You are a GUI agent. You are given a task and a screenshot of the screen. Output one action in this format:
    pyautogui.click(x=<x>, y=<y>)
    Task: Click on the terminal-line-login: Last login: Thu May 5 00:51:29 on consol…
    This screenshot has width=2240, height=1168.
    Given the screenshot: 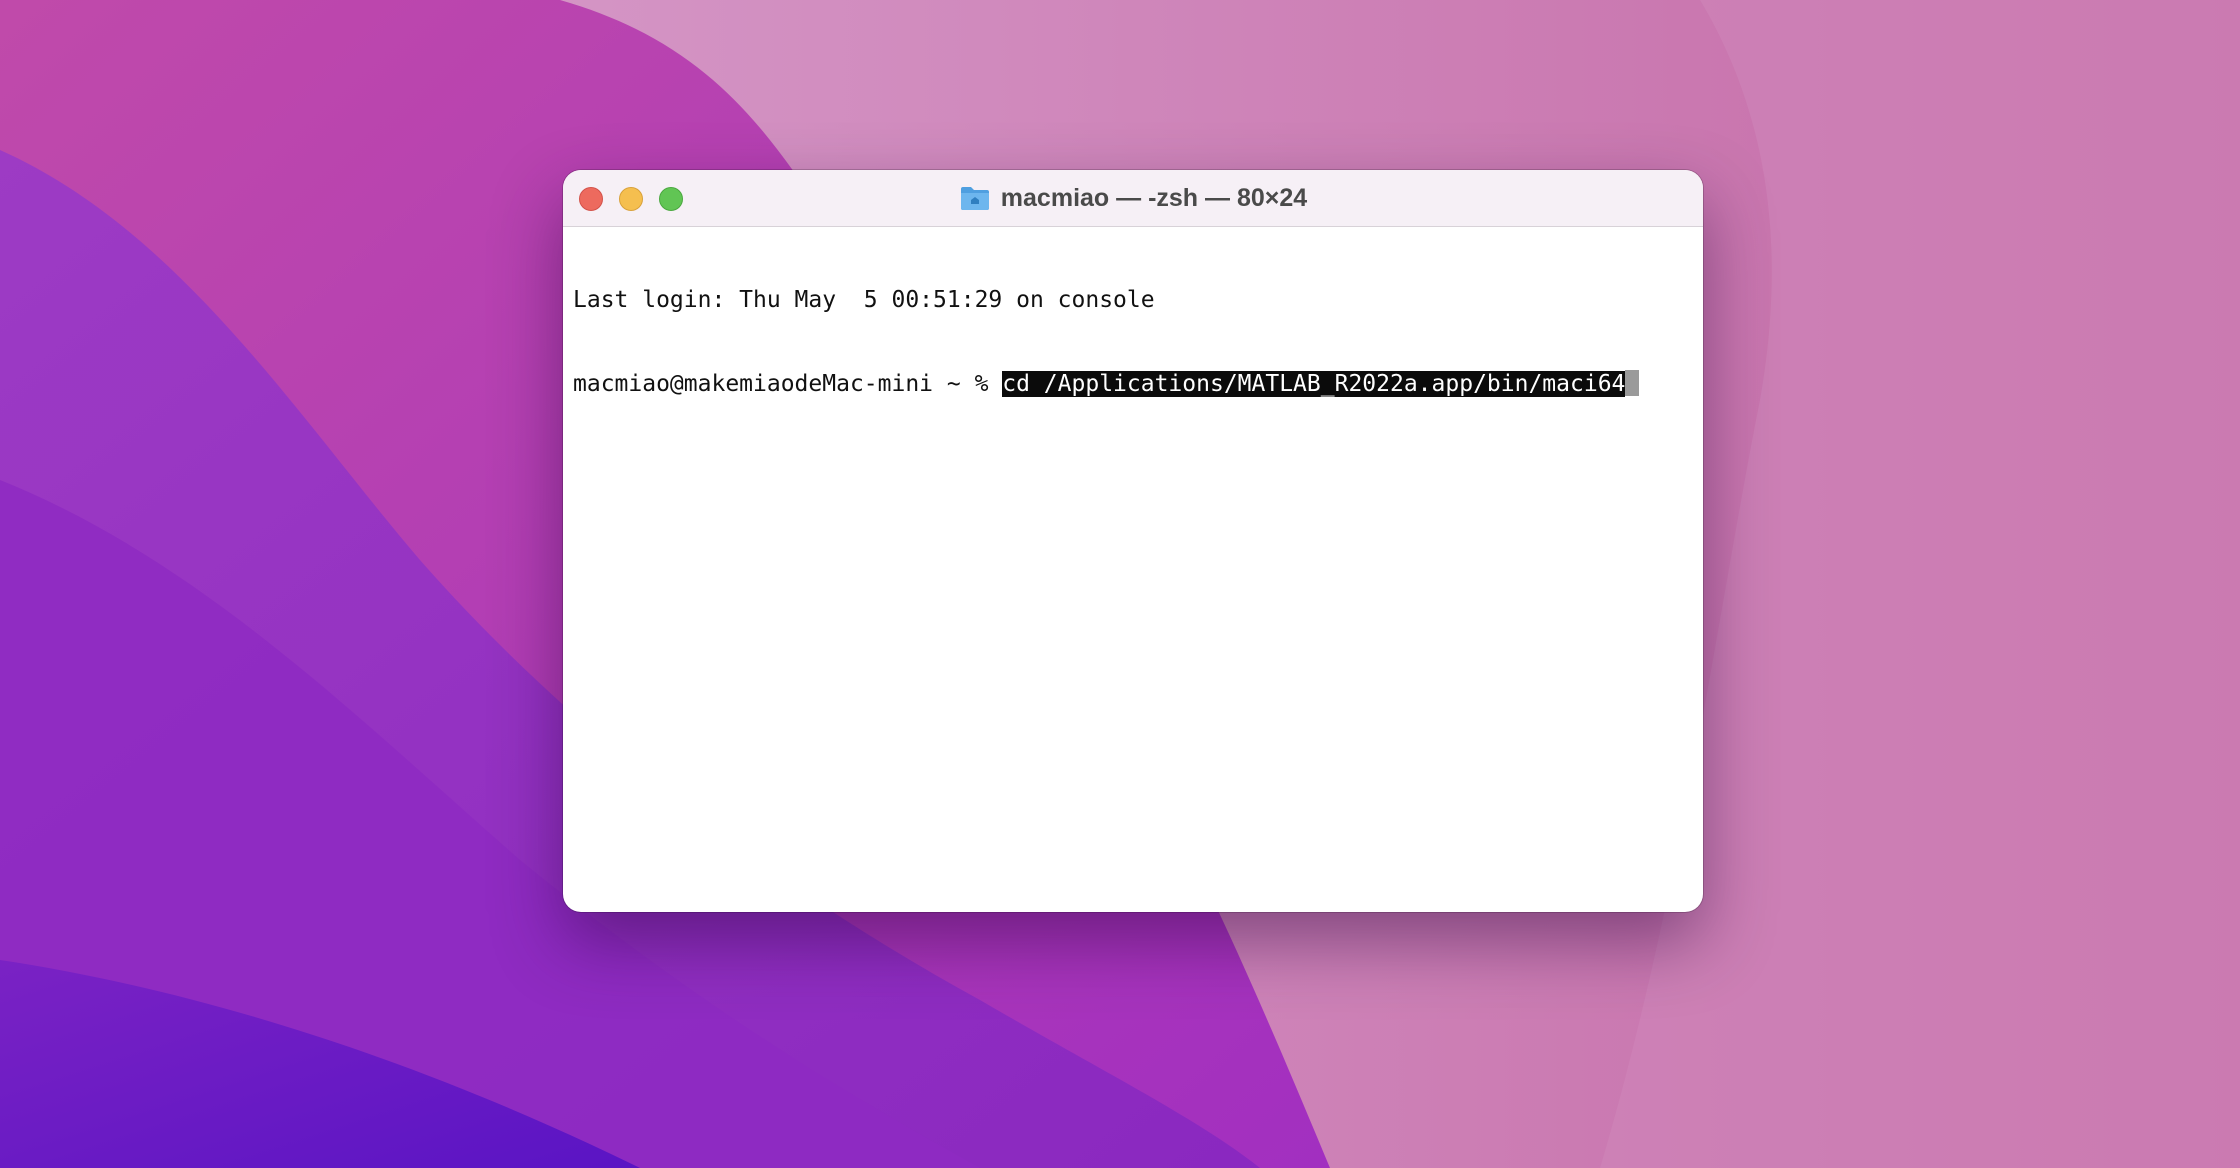 What is the action you would take?
    pyautogui.click(x=1133, y=300)
    